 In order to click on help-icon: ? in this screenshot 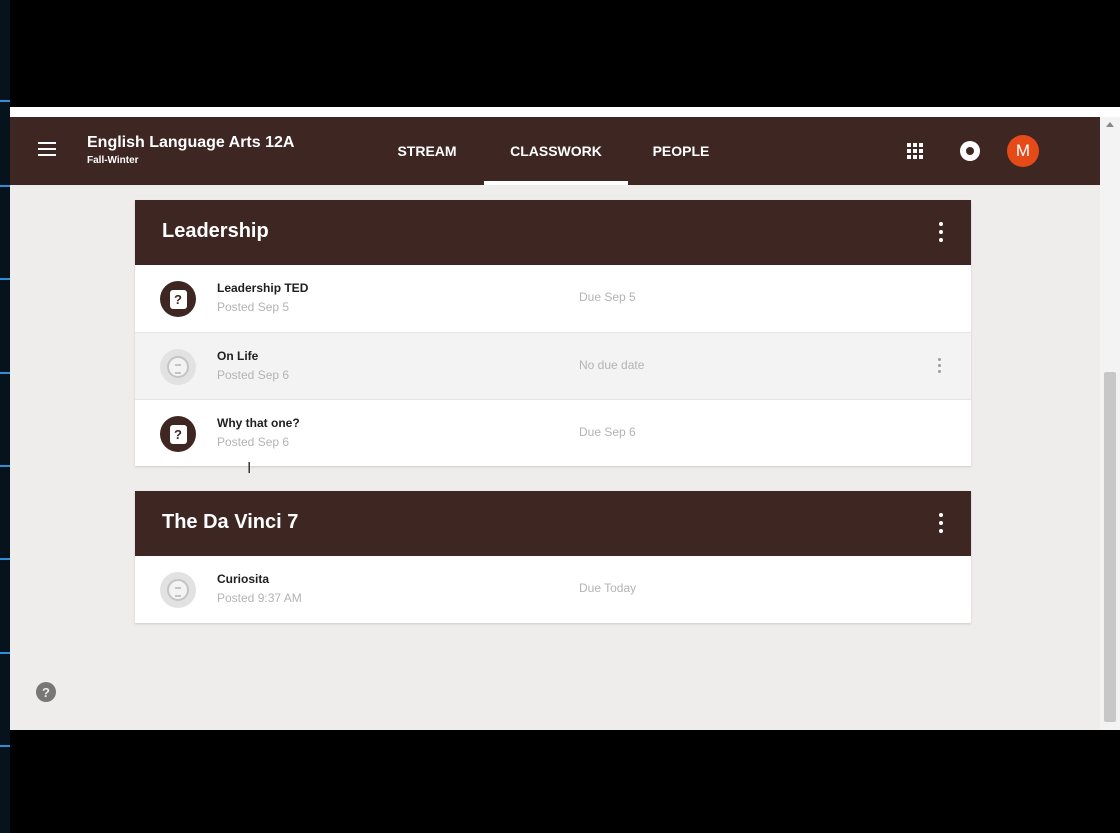, I will do `click(46, 692)`.